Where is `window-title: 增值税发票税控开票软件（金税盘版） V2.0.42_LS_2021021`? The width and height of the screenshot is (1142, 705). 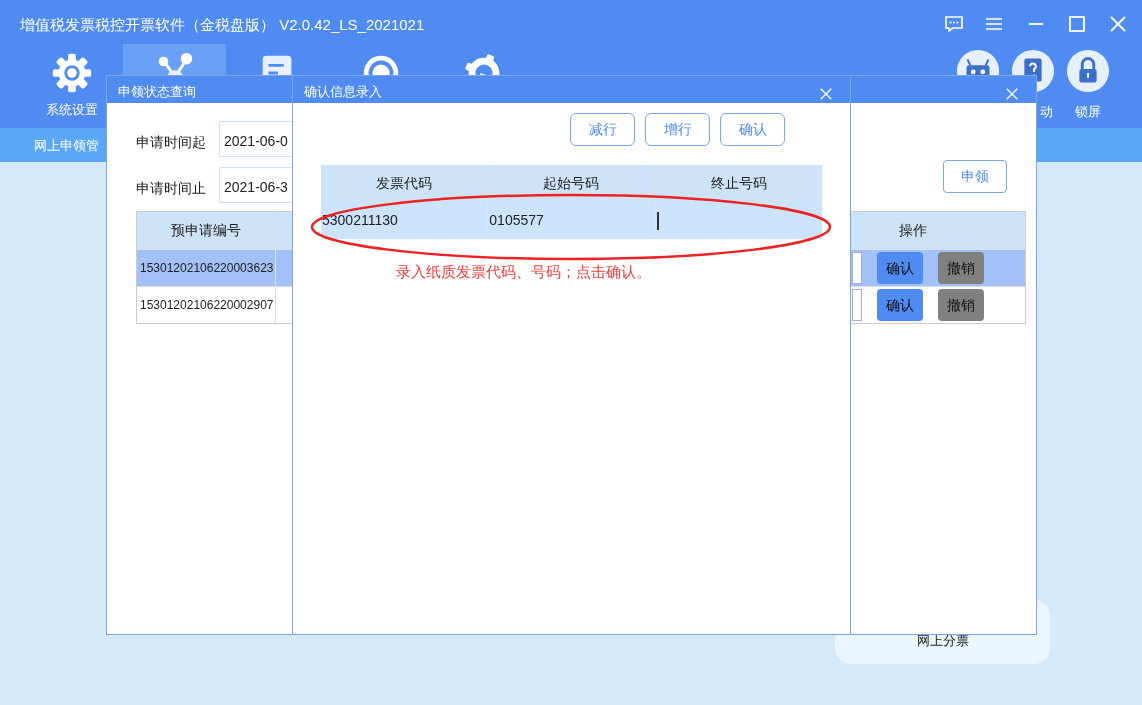 window-title: 增值税发票税控开票软件（金税盘版） V2.0.42_LS_2021021 is located at coordinates (222, 25).